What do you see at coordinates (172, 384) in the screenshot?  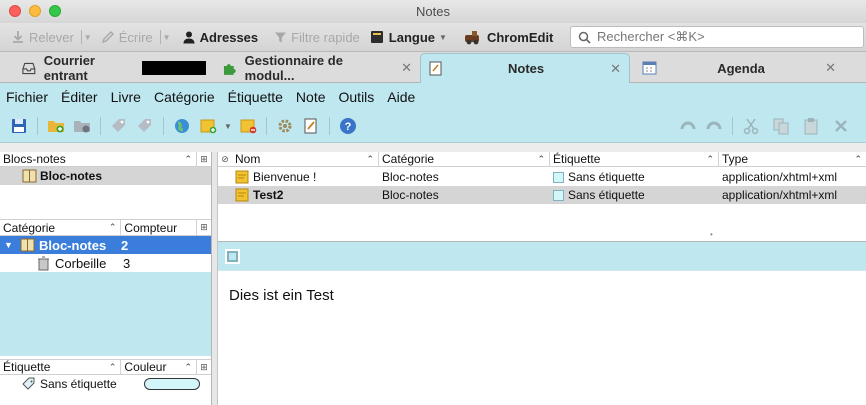 I see `label-color-swatch` at bounding box center [172, 384].